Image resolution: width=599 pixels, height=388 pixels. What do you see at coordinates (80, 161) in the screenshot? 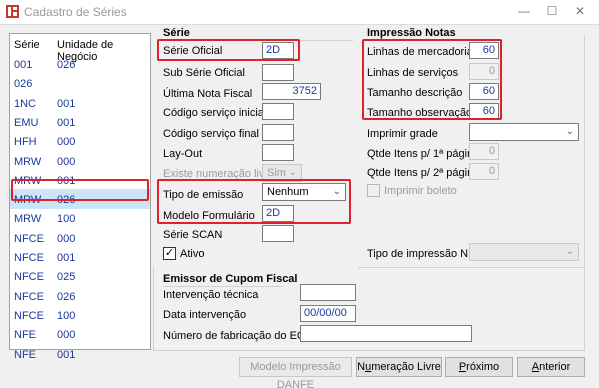
I see `list-item: MRW 000` at bounding box center [80, 161].